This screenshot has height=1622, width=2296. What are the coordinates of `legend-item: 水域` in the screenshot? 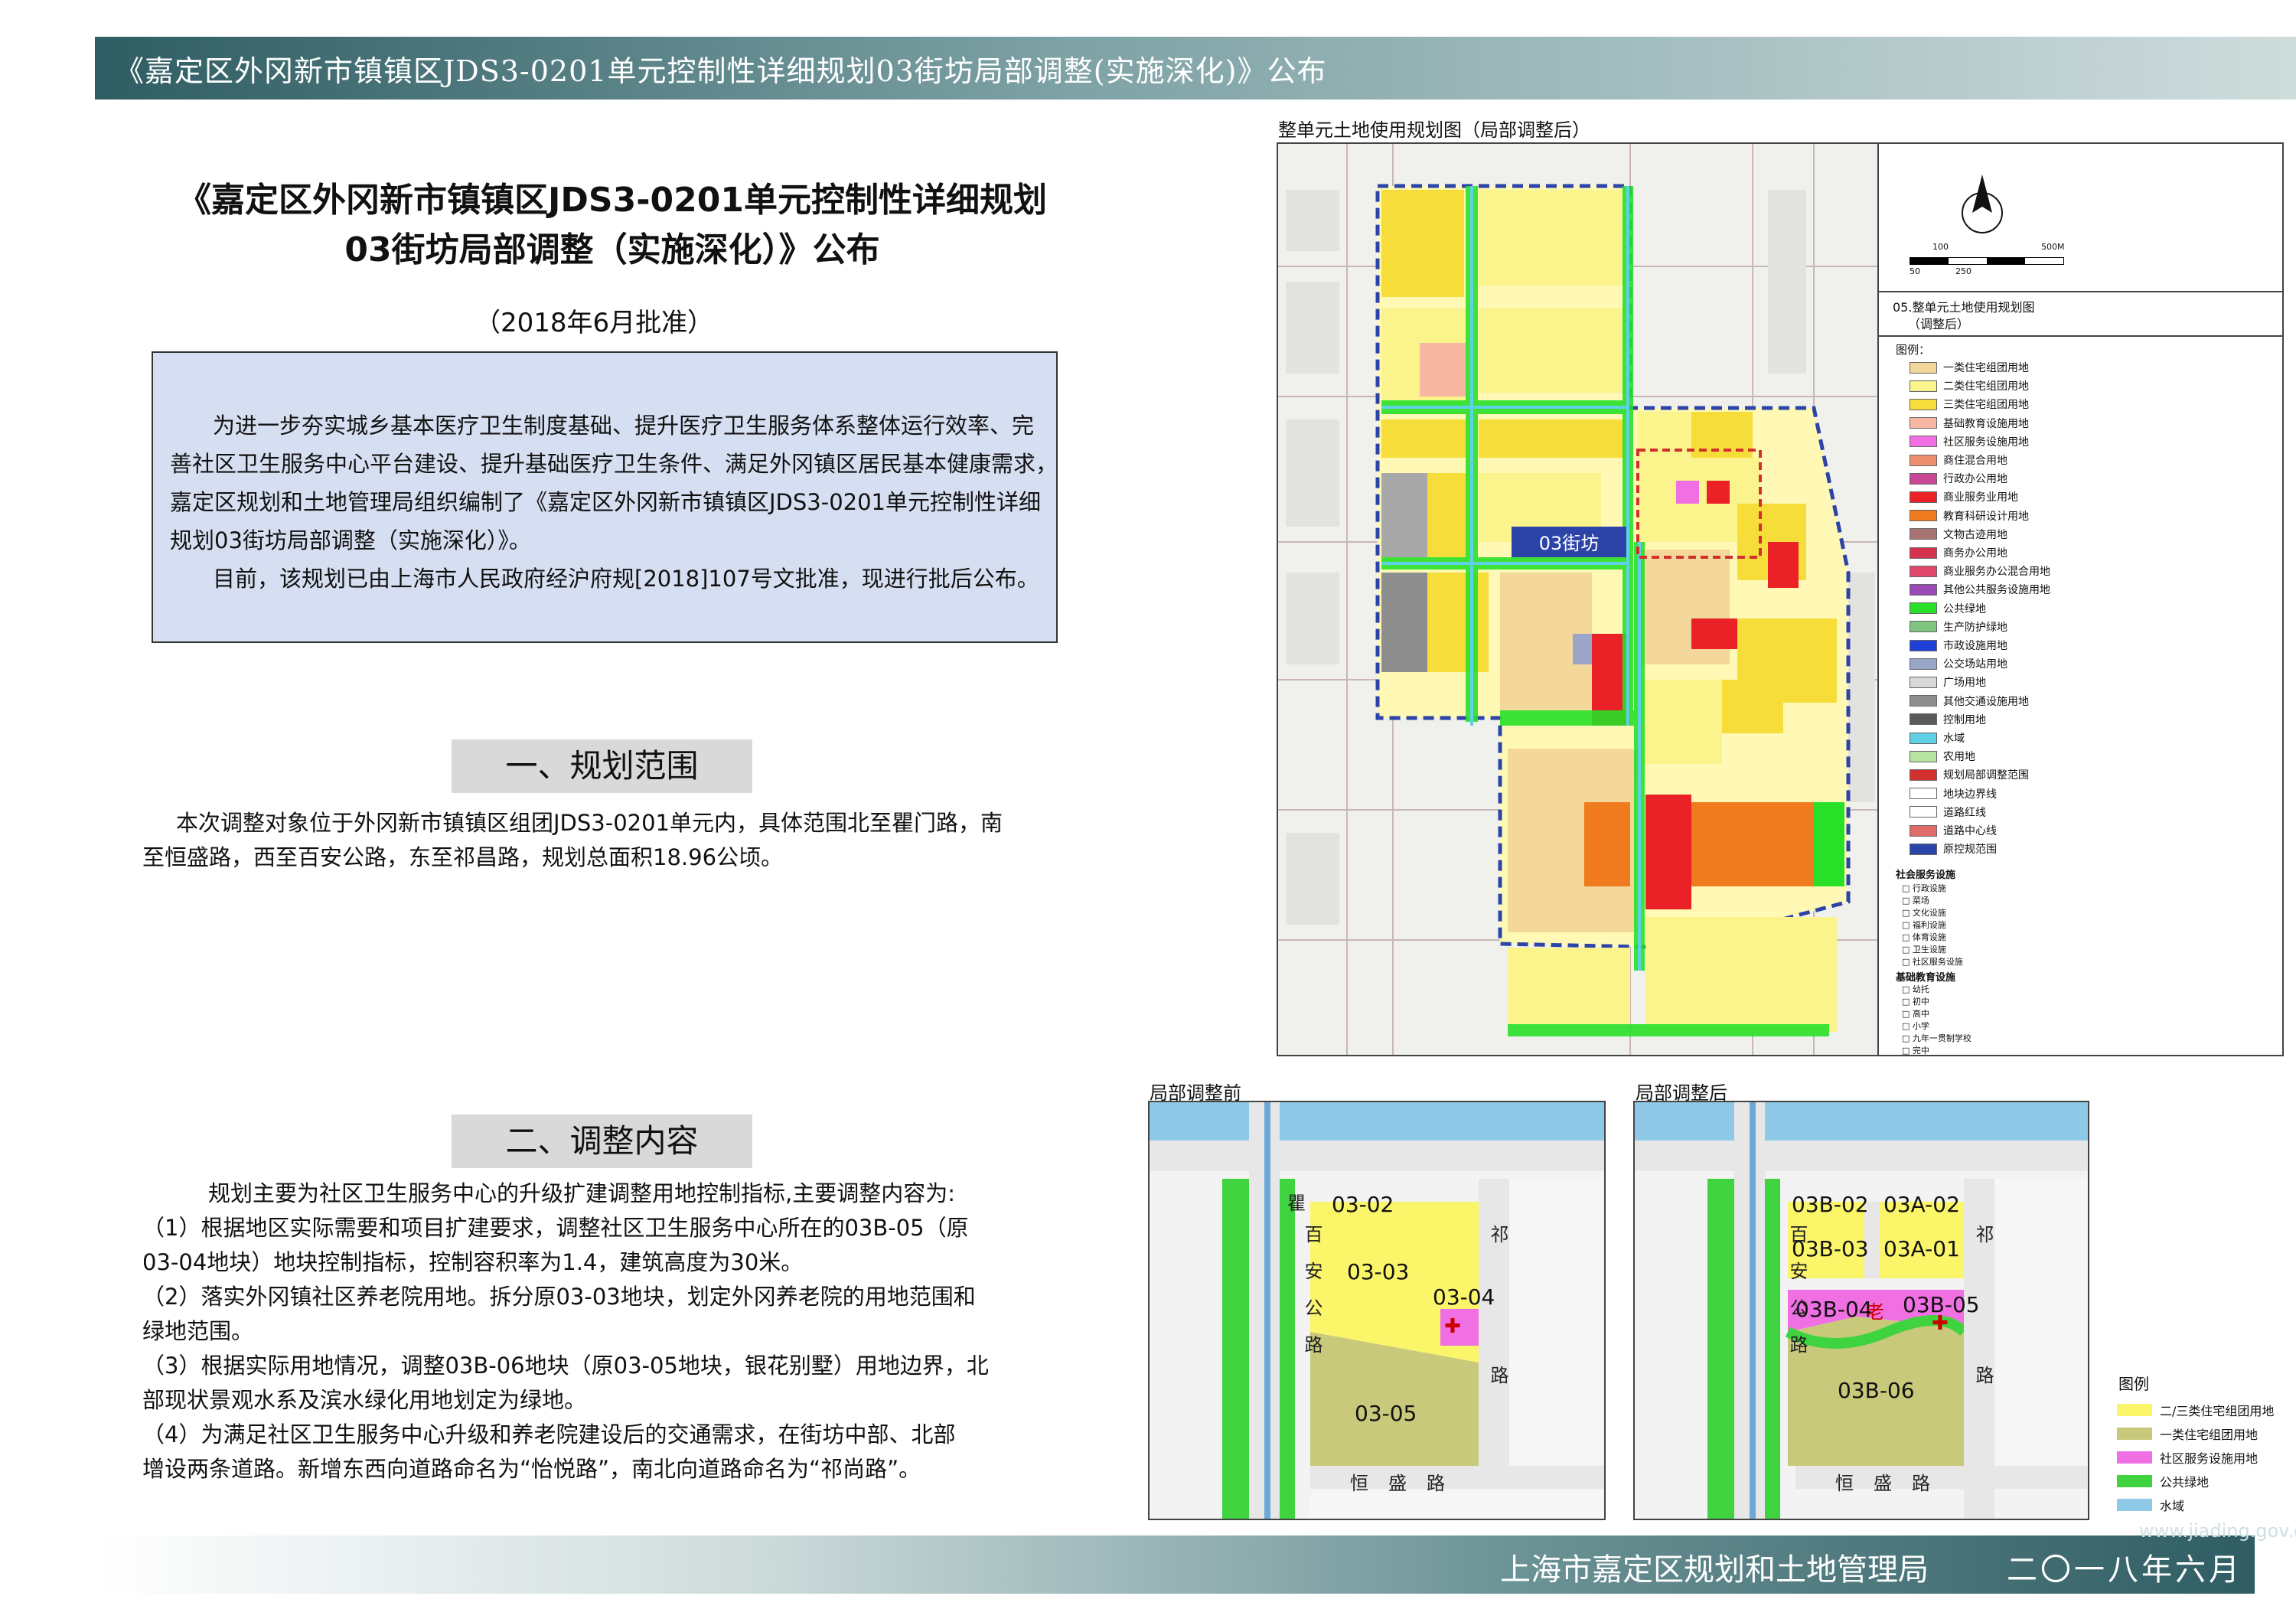 It's located at (1937, 738).